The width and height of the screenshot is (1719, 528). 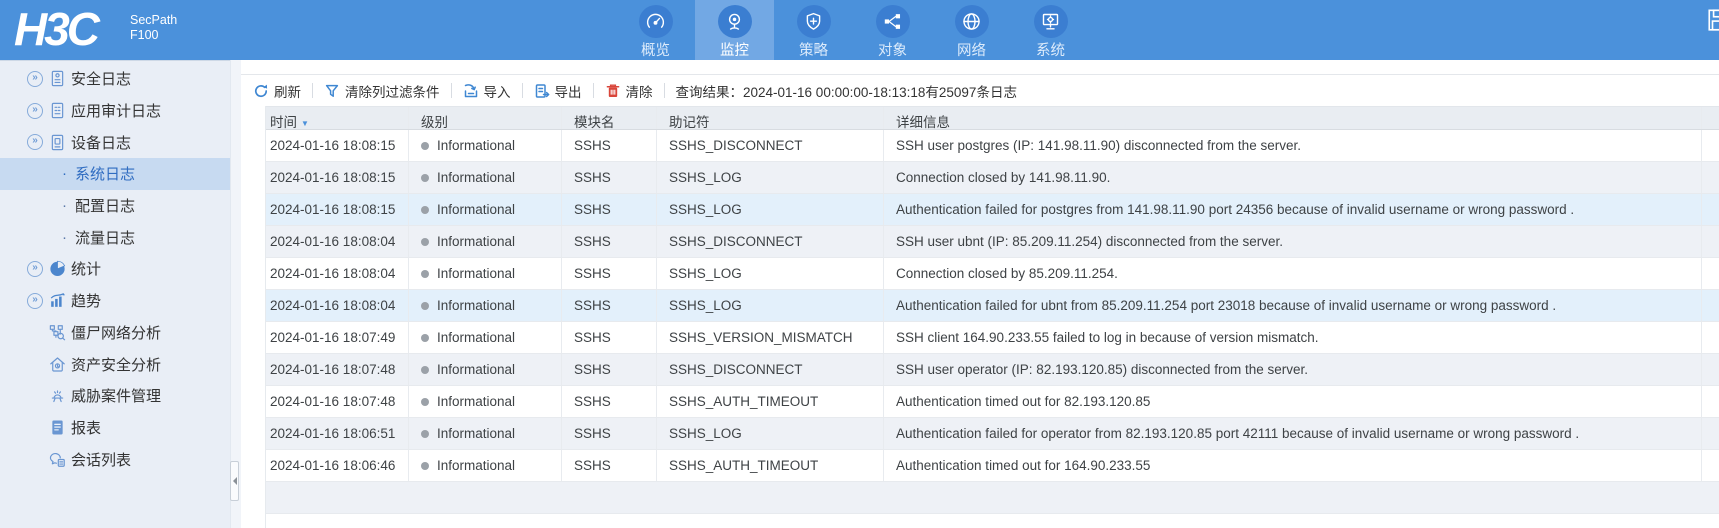 What do you see at coordinates (629, 91) in the screenshot?
I see `toolbar-button-清除: 清除` at bounding box center [629, 91].